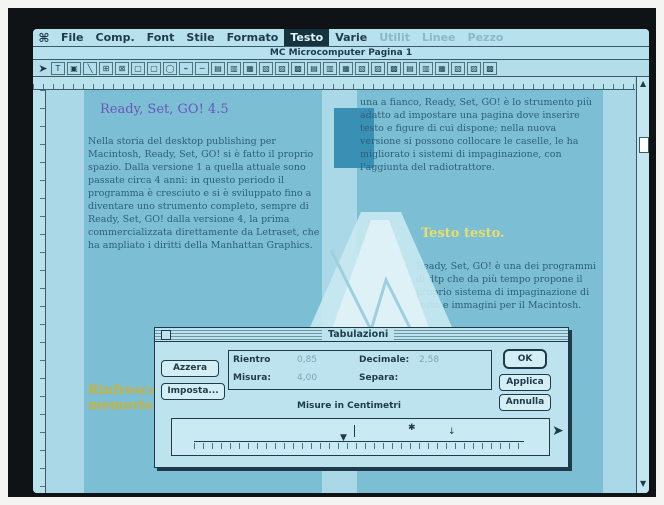  I want to click on text-box-tool-icon: T, so click(58, 68).